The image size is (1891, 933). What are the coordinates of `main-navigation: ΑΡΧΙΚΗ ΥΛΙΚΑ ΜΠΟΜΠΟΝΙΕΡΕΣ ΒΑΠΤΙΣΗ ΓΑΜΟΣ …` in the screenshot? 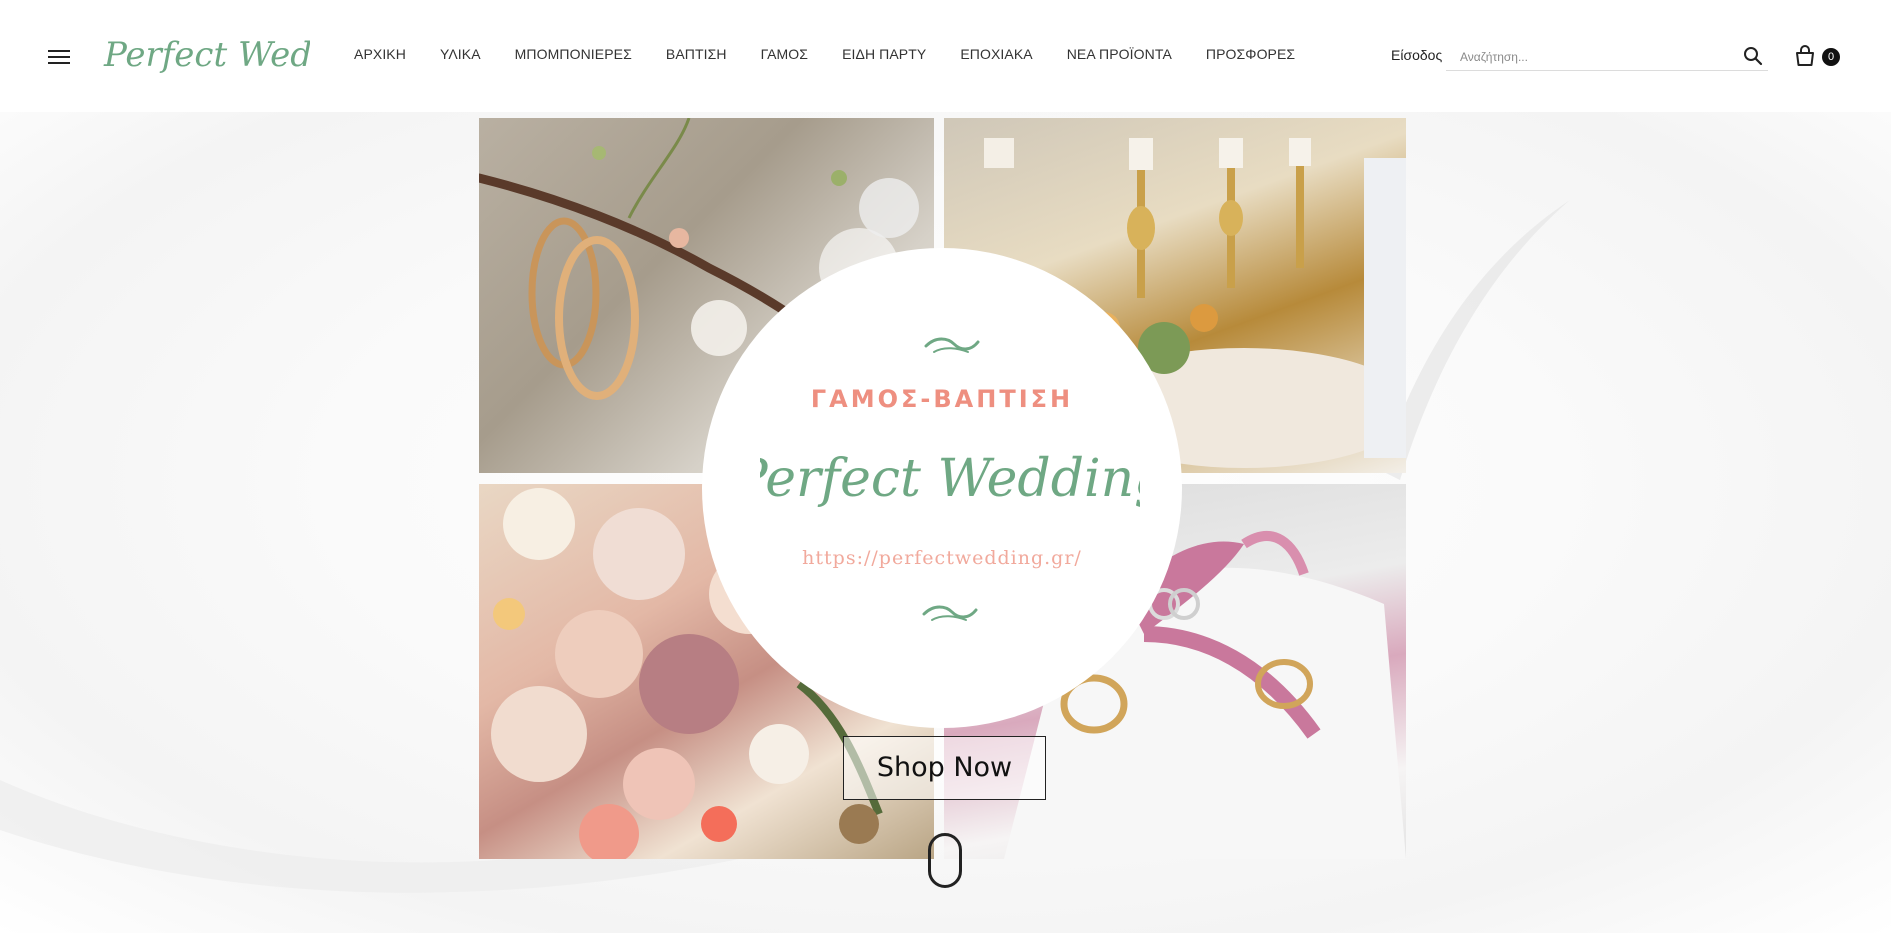 It's located at (841, 54).